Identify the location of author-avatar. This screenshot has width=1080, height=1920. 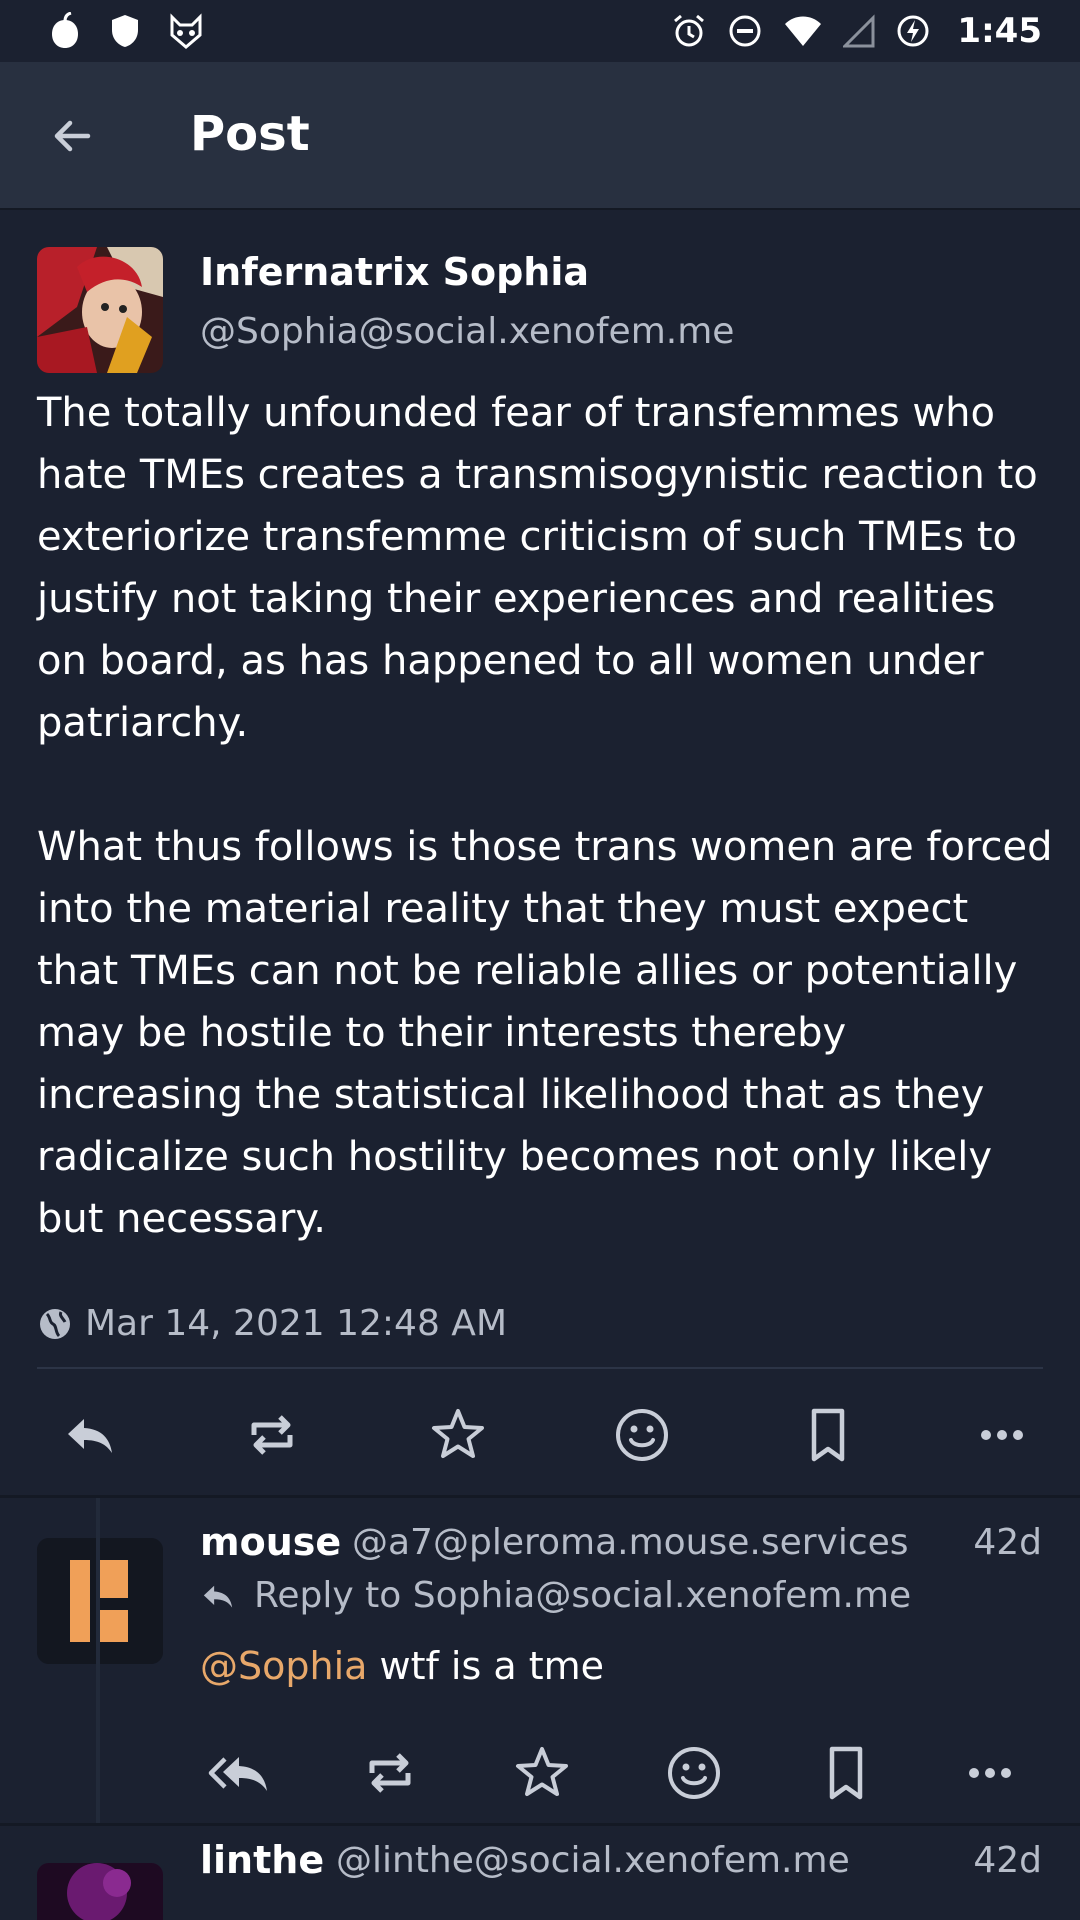
(100, 310).